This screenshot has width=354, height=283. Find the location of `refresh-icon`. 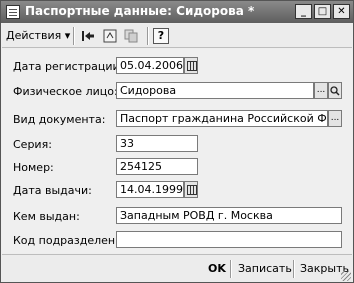

refresh-icon is located at coordinates (110, 36).